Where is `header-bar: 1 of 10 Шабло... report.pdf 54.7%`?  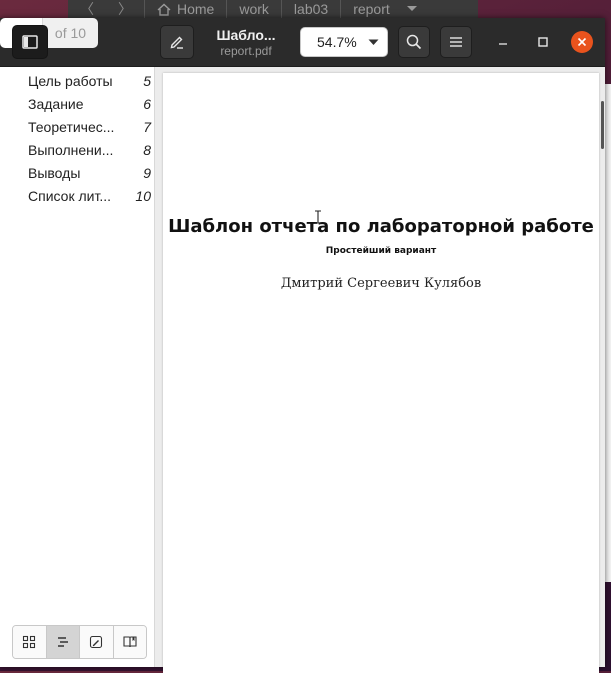
header-bar: 1 of 10 Шабло... report.pdf 54.7% is located at coordinates (302, 42).